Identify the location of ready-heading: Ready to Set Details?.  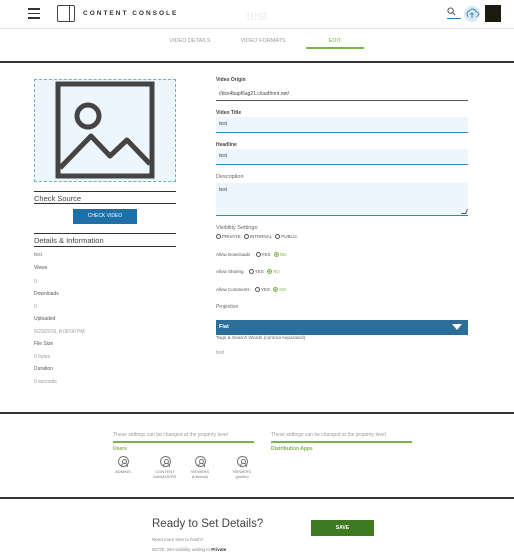
(208, 524).